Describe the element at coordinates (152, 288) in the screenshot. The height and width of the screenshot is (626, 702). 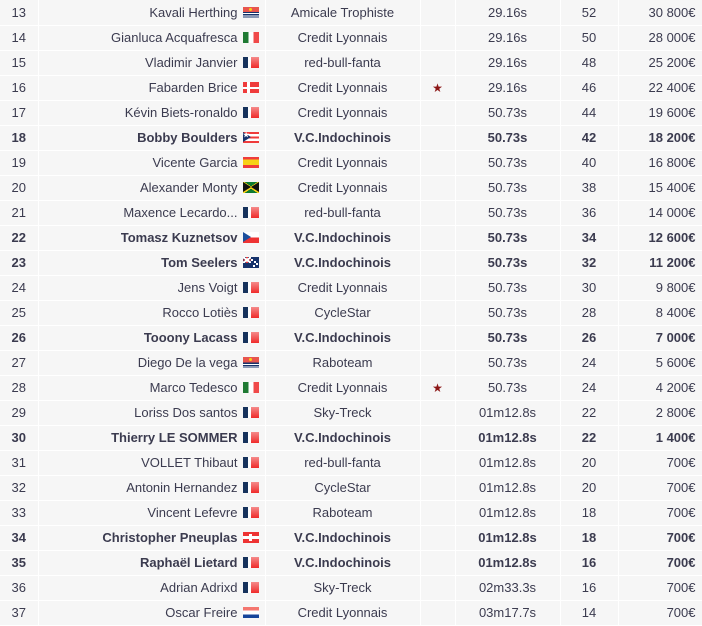
I see `rider-name-cell: Jens Voigt` at that location.